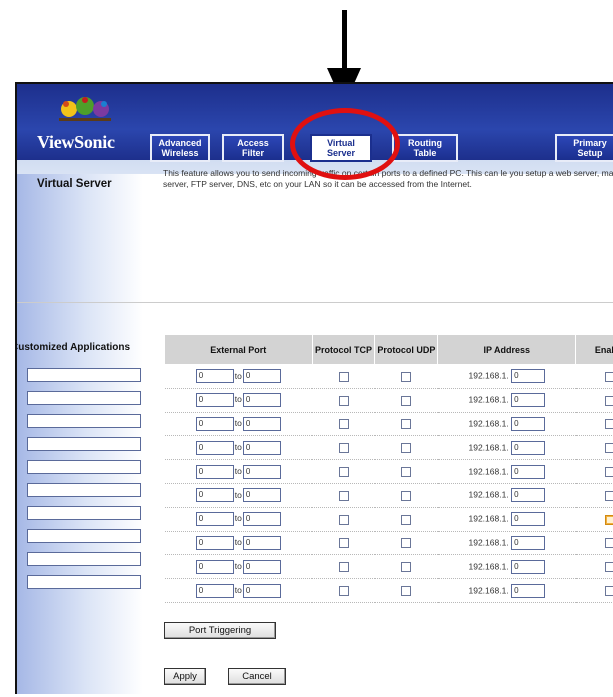 Image resolution: width=613 pixels, height=697 pixels. Describe the element at coordinates (85, 109) in the screenshot. I see `birds-logo-icon` at that location.